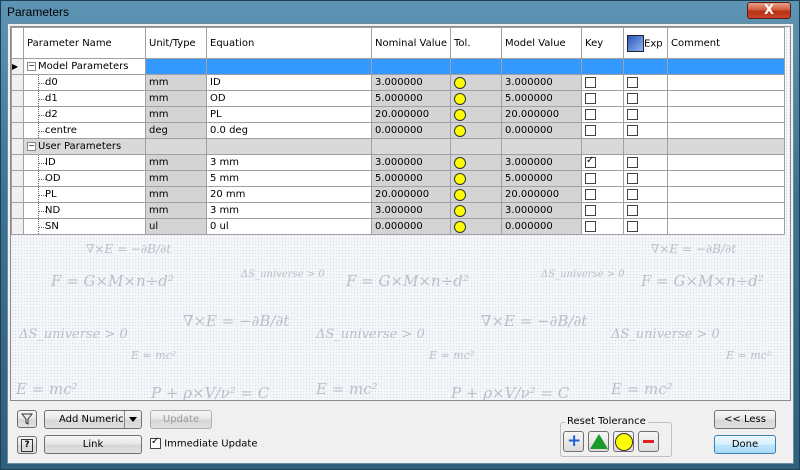 Image resolution: width=800 pixels, height=470 pixels. Describe the element at coordinates (289, 82) in the screenshot. I see `equation-cell: ID` at that location.